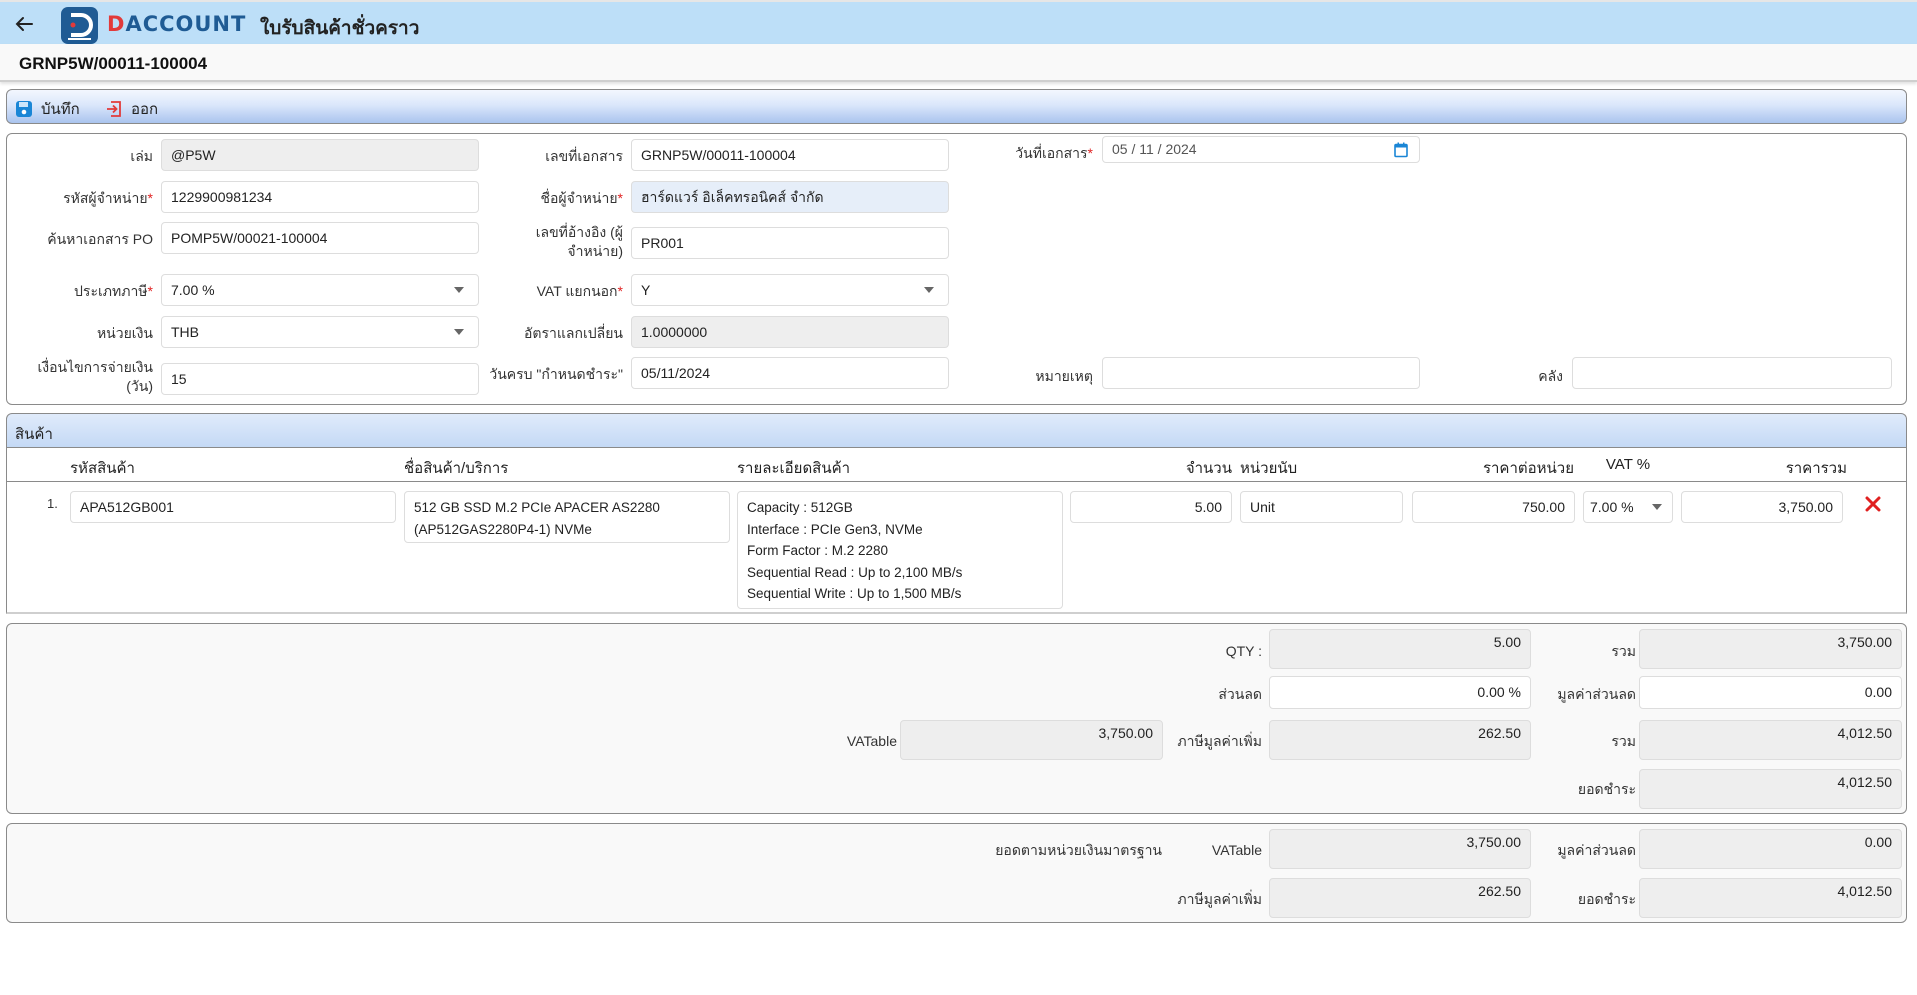  I want to click on exchange-rate-label: อัตราแลกเปลี่ยน, so click(573, 333).